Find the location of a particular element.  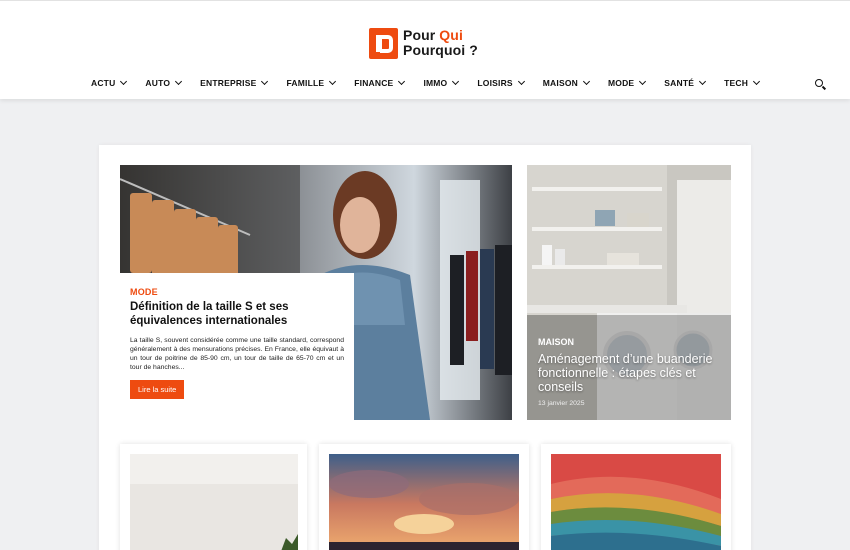

logo-text: Pour Qui Pourquoi ? is located at coordinates (440, 42).